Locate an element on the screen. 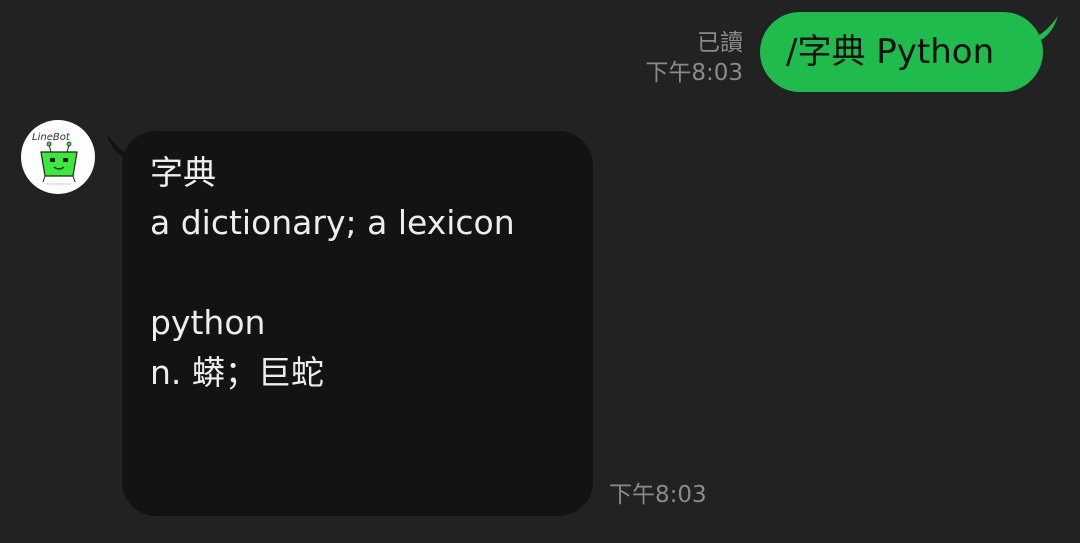 The image size is (1080, 543). read-status: 已讀 is located at coordinates (720, 43).